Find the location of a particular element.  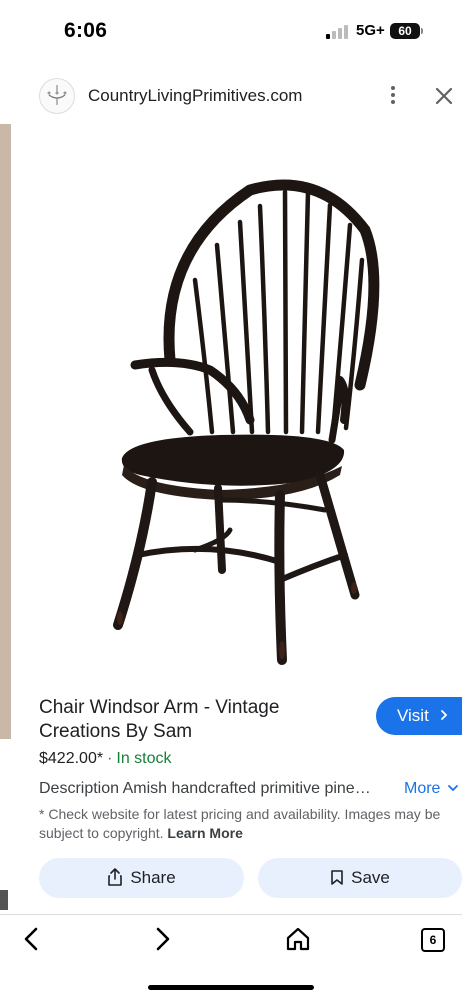

bookmark-icon is located at coordinates (337, 877).